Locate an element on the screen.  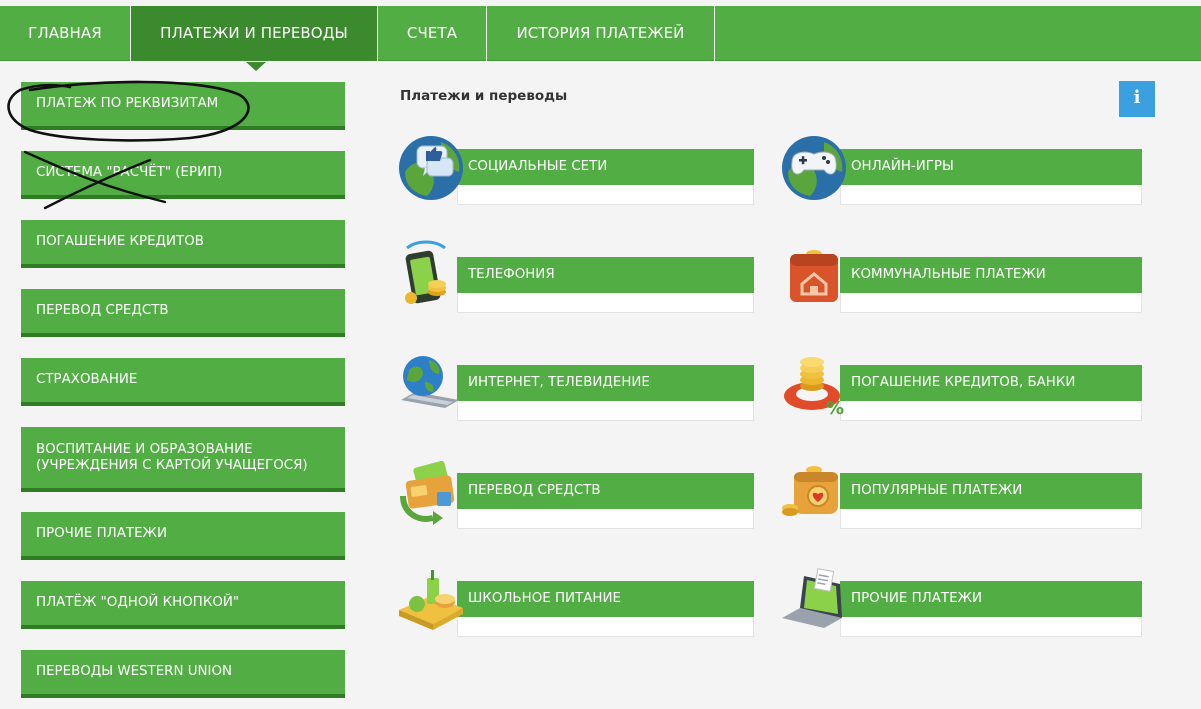
category-other-payments: ПРОЧИЕ ПЛАТЕЖИ is located at coordinates (961, 604).